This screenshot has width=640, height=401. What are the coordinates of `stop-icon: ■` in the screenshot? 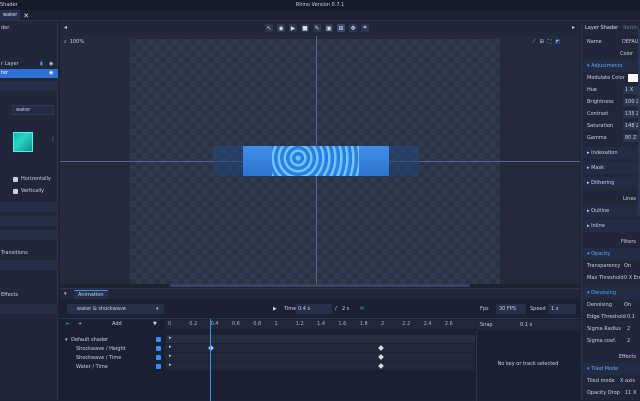 It's located at (305, 28).